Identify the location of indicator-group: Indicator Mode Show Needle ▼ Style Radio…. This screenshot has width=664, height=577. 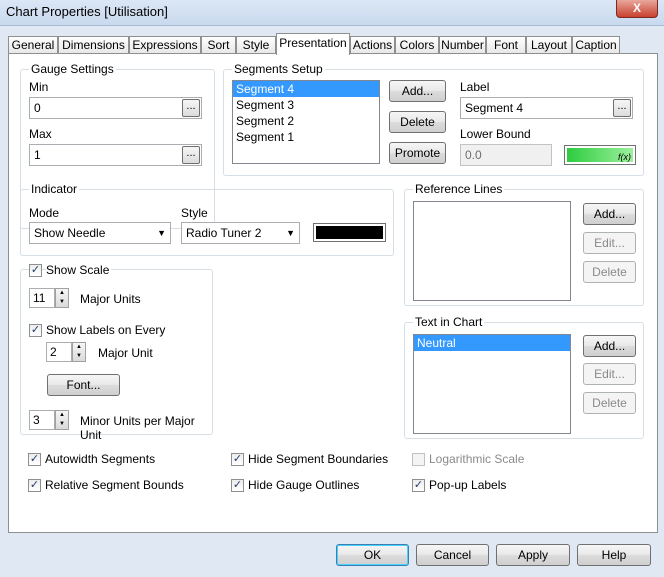
(207, 219).